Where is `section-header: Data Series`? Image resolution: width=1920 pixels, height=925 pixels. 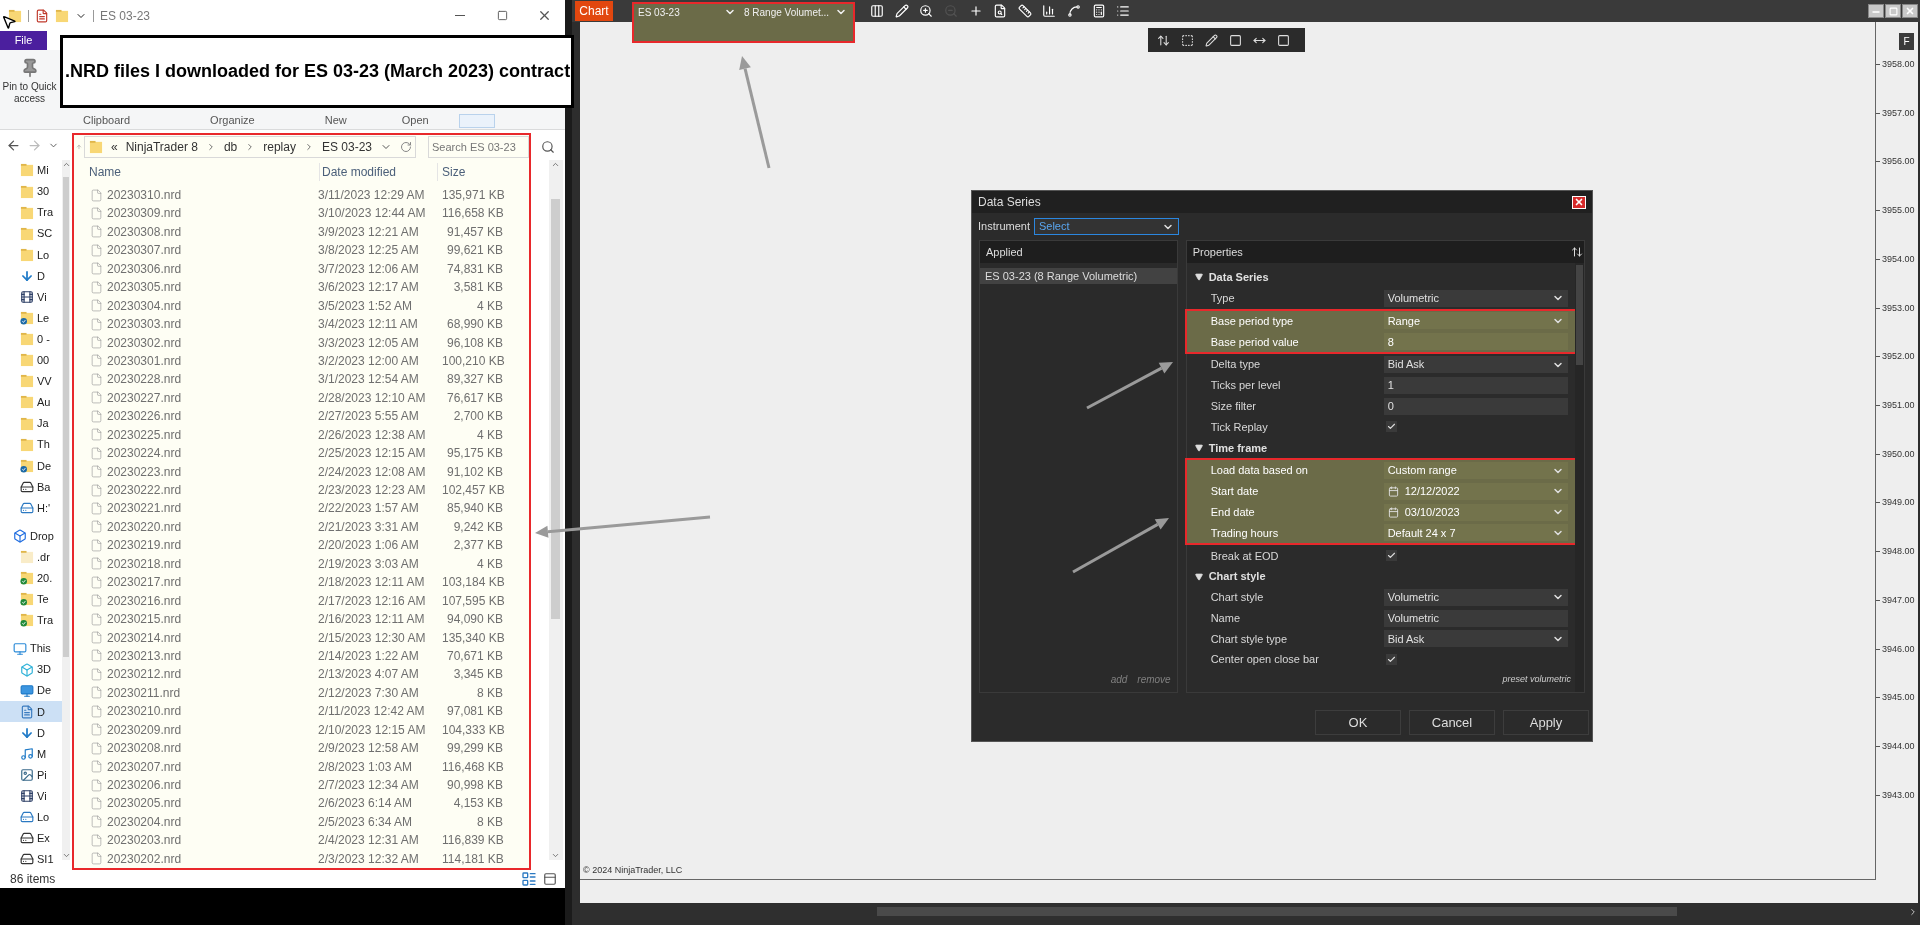 section-header: Data Series is located at coordinates (1380, 277).